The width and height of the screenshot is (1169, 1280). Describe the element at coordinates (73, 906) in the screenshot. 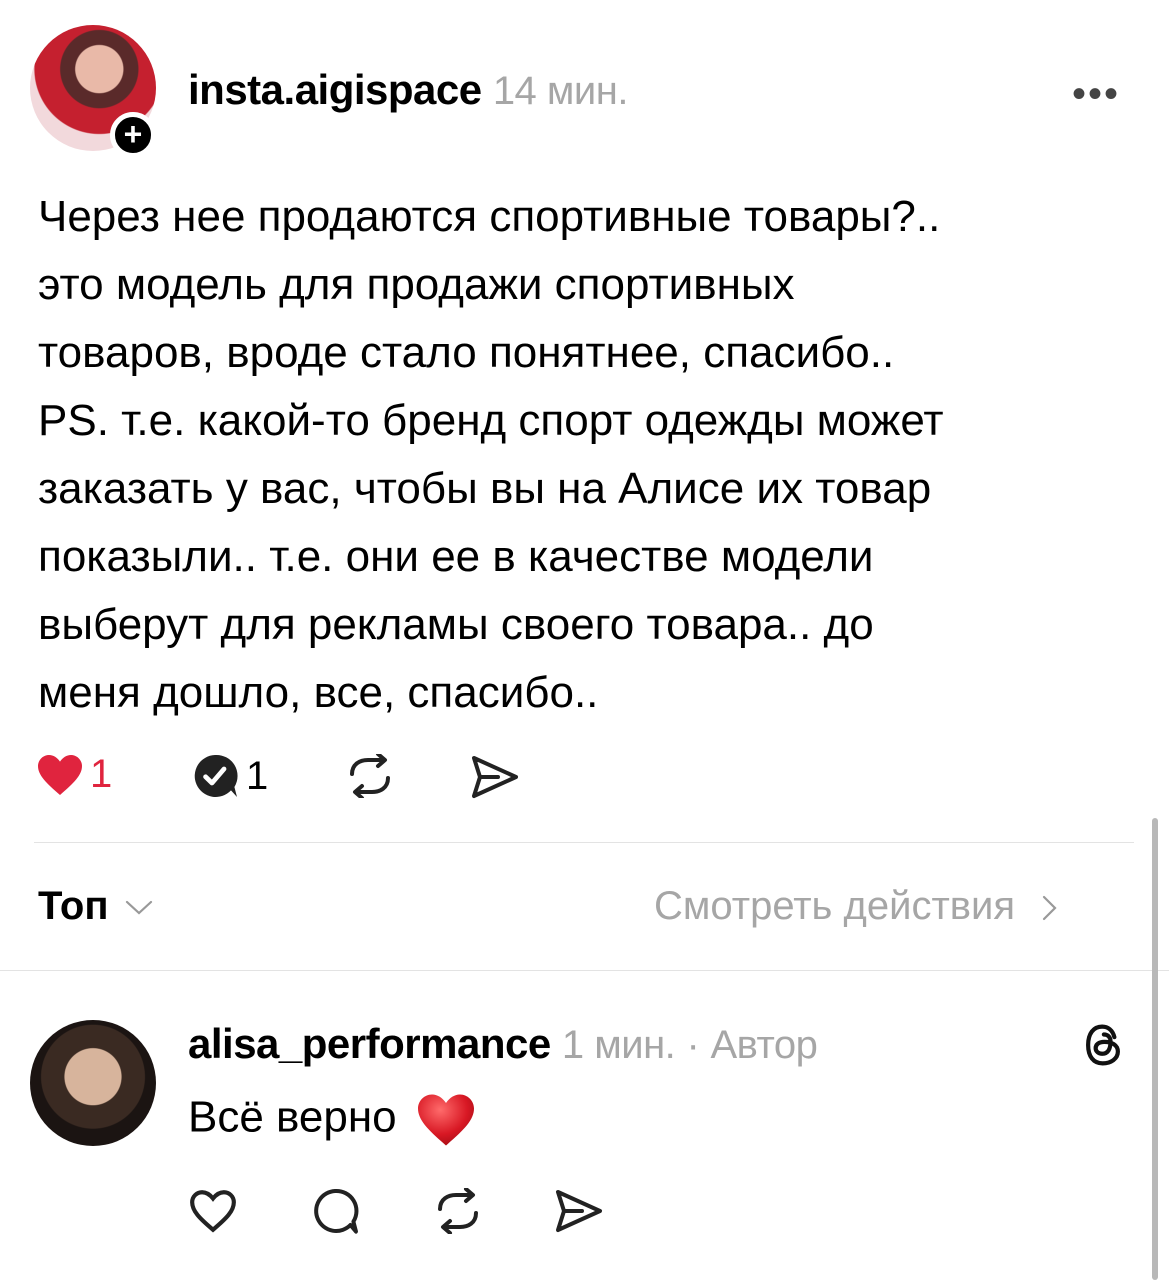

I see `sort-label: Топ` at that location.